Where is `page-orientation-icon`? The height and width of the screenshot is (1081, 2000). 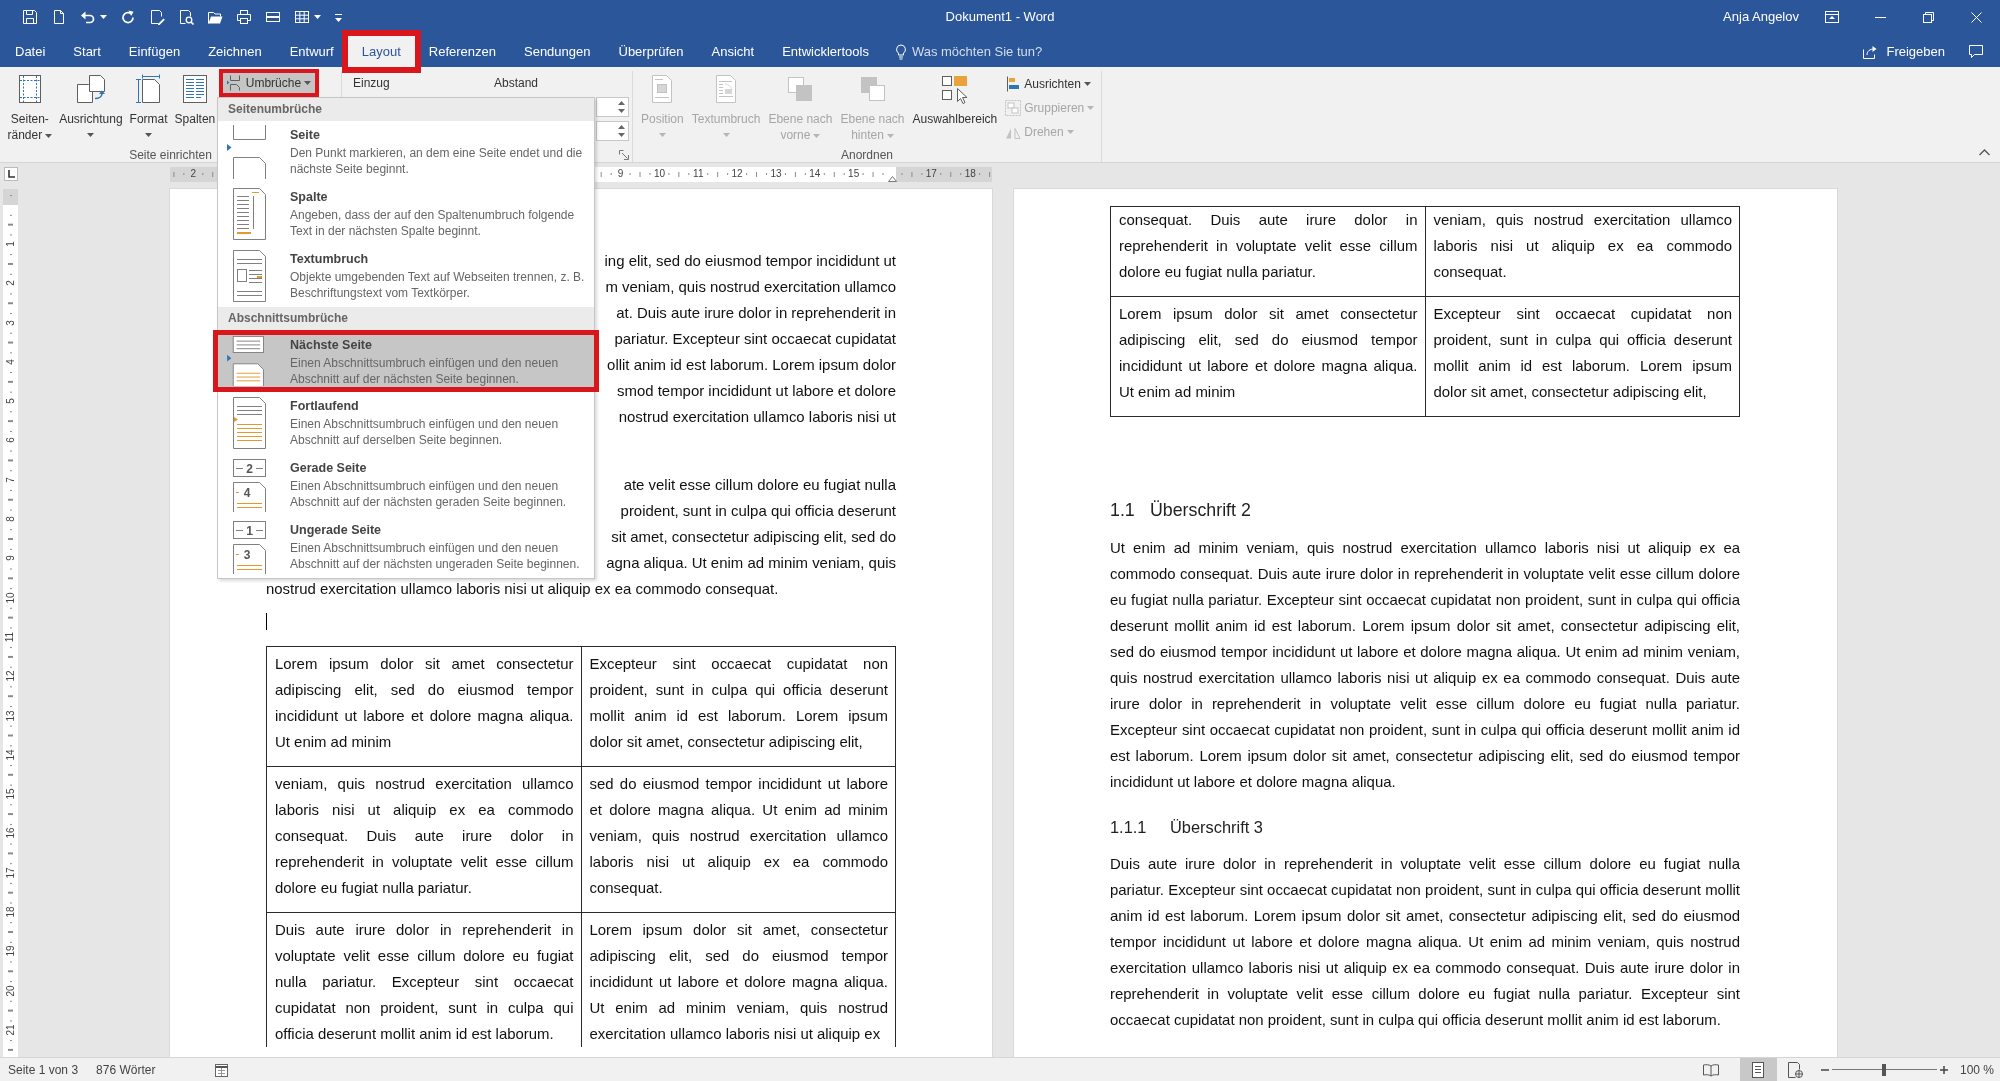
page-orientation-icon is located at coordinates (90, 89).